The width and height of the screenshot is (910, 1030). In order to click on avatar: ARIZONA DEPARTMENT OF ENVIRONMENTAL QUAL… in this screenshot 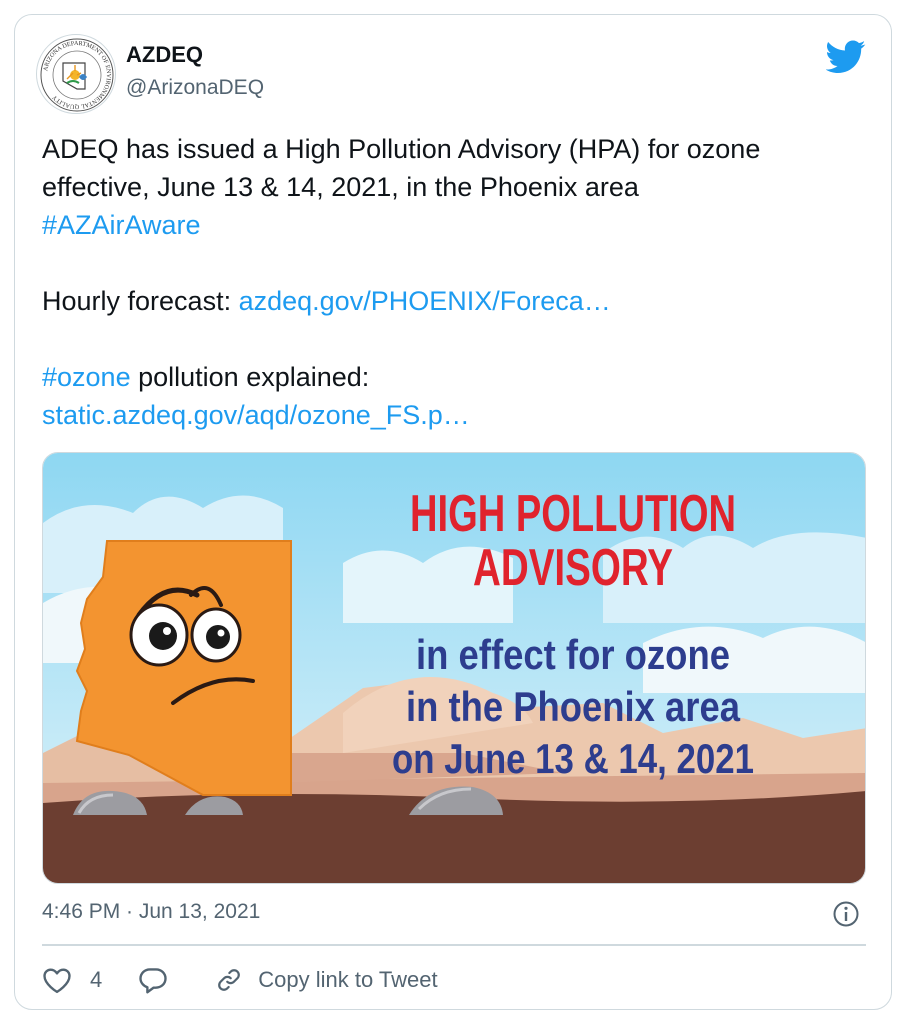, I will do `click(76, 74)`.